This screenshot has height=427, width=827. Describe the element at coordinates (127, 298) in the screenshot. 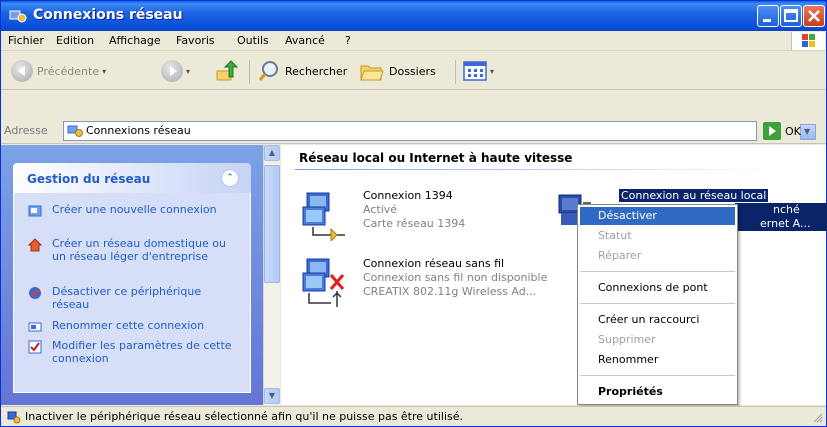

I see `task-label: Désactiver ce périphérique réseau` at that location.